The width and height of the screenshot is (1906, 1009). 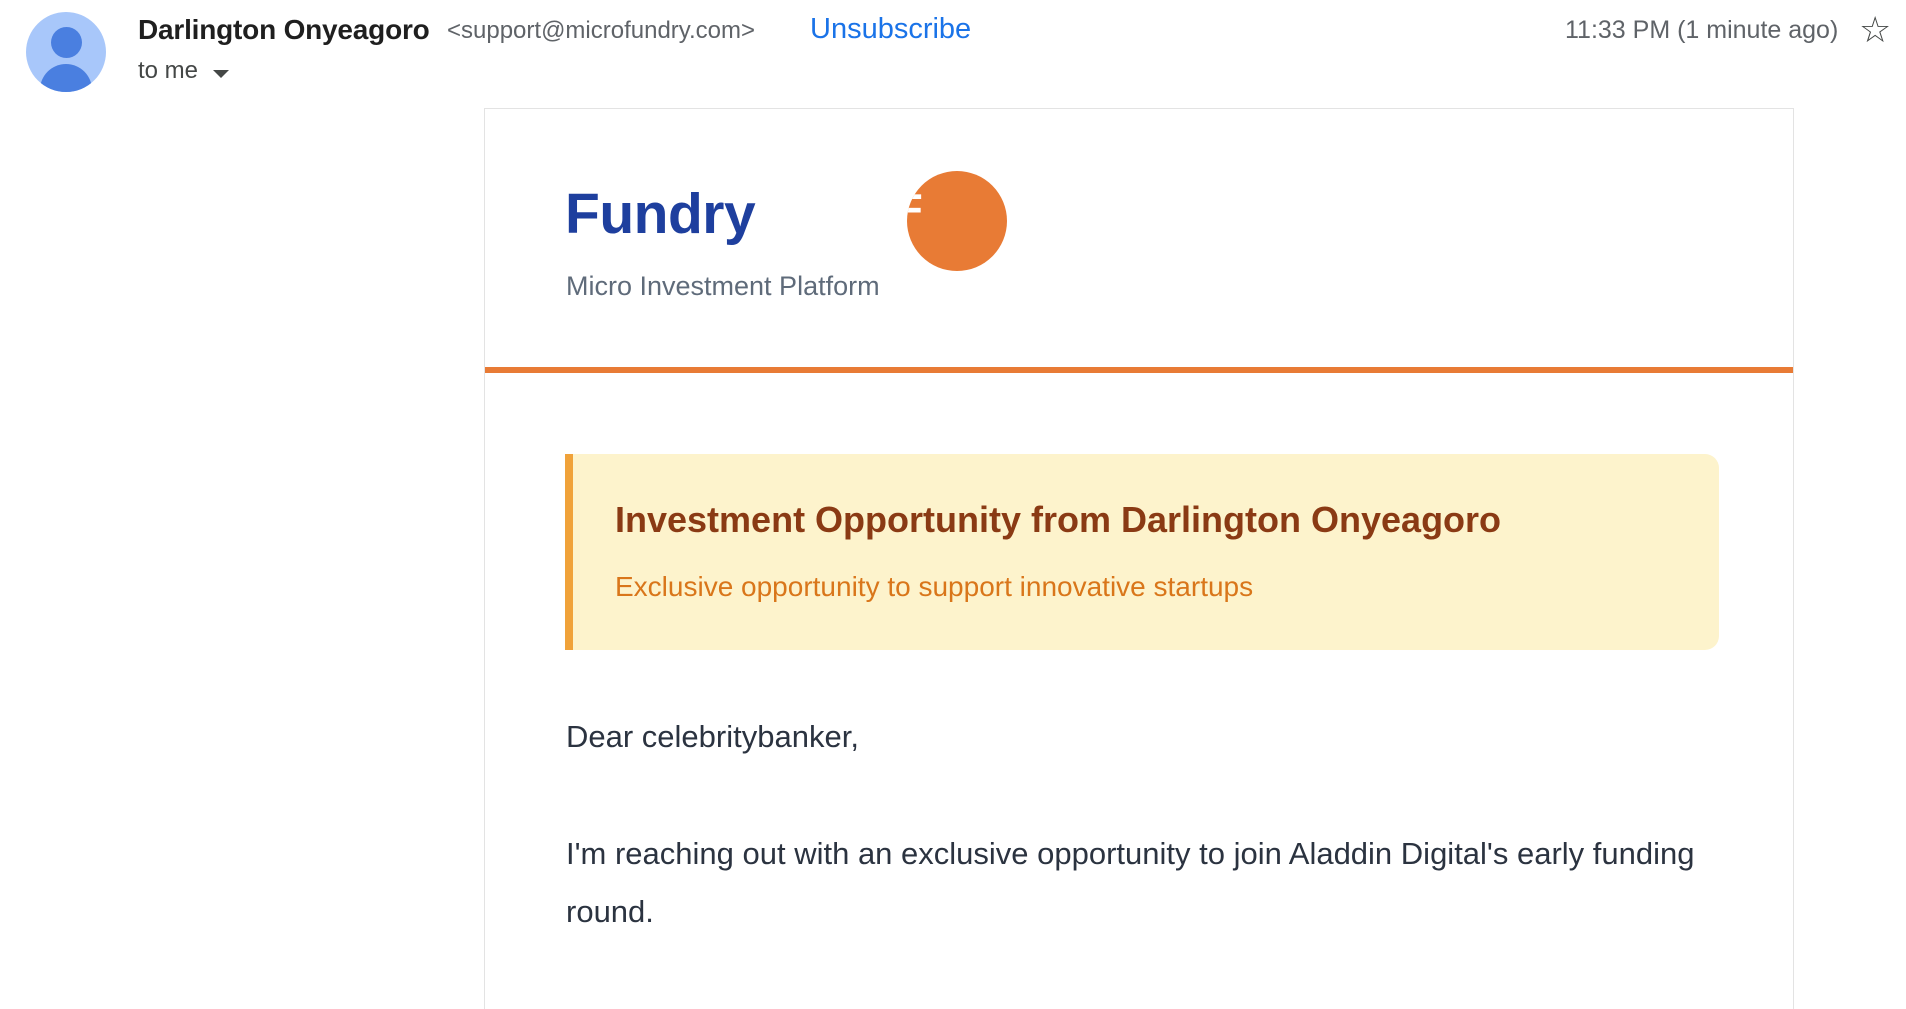 What do you see at coordinates (957, 221) in the screenshot?
I see `logo-icon: F` at bounding box center [957, 221].